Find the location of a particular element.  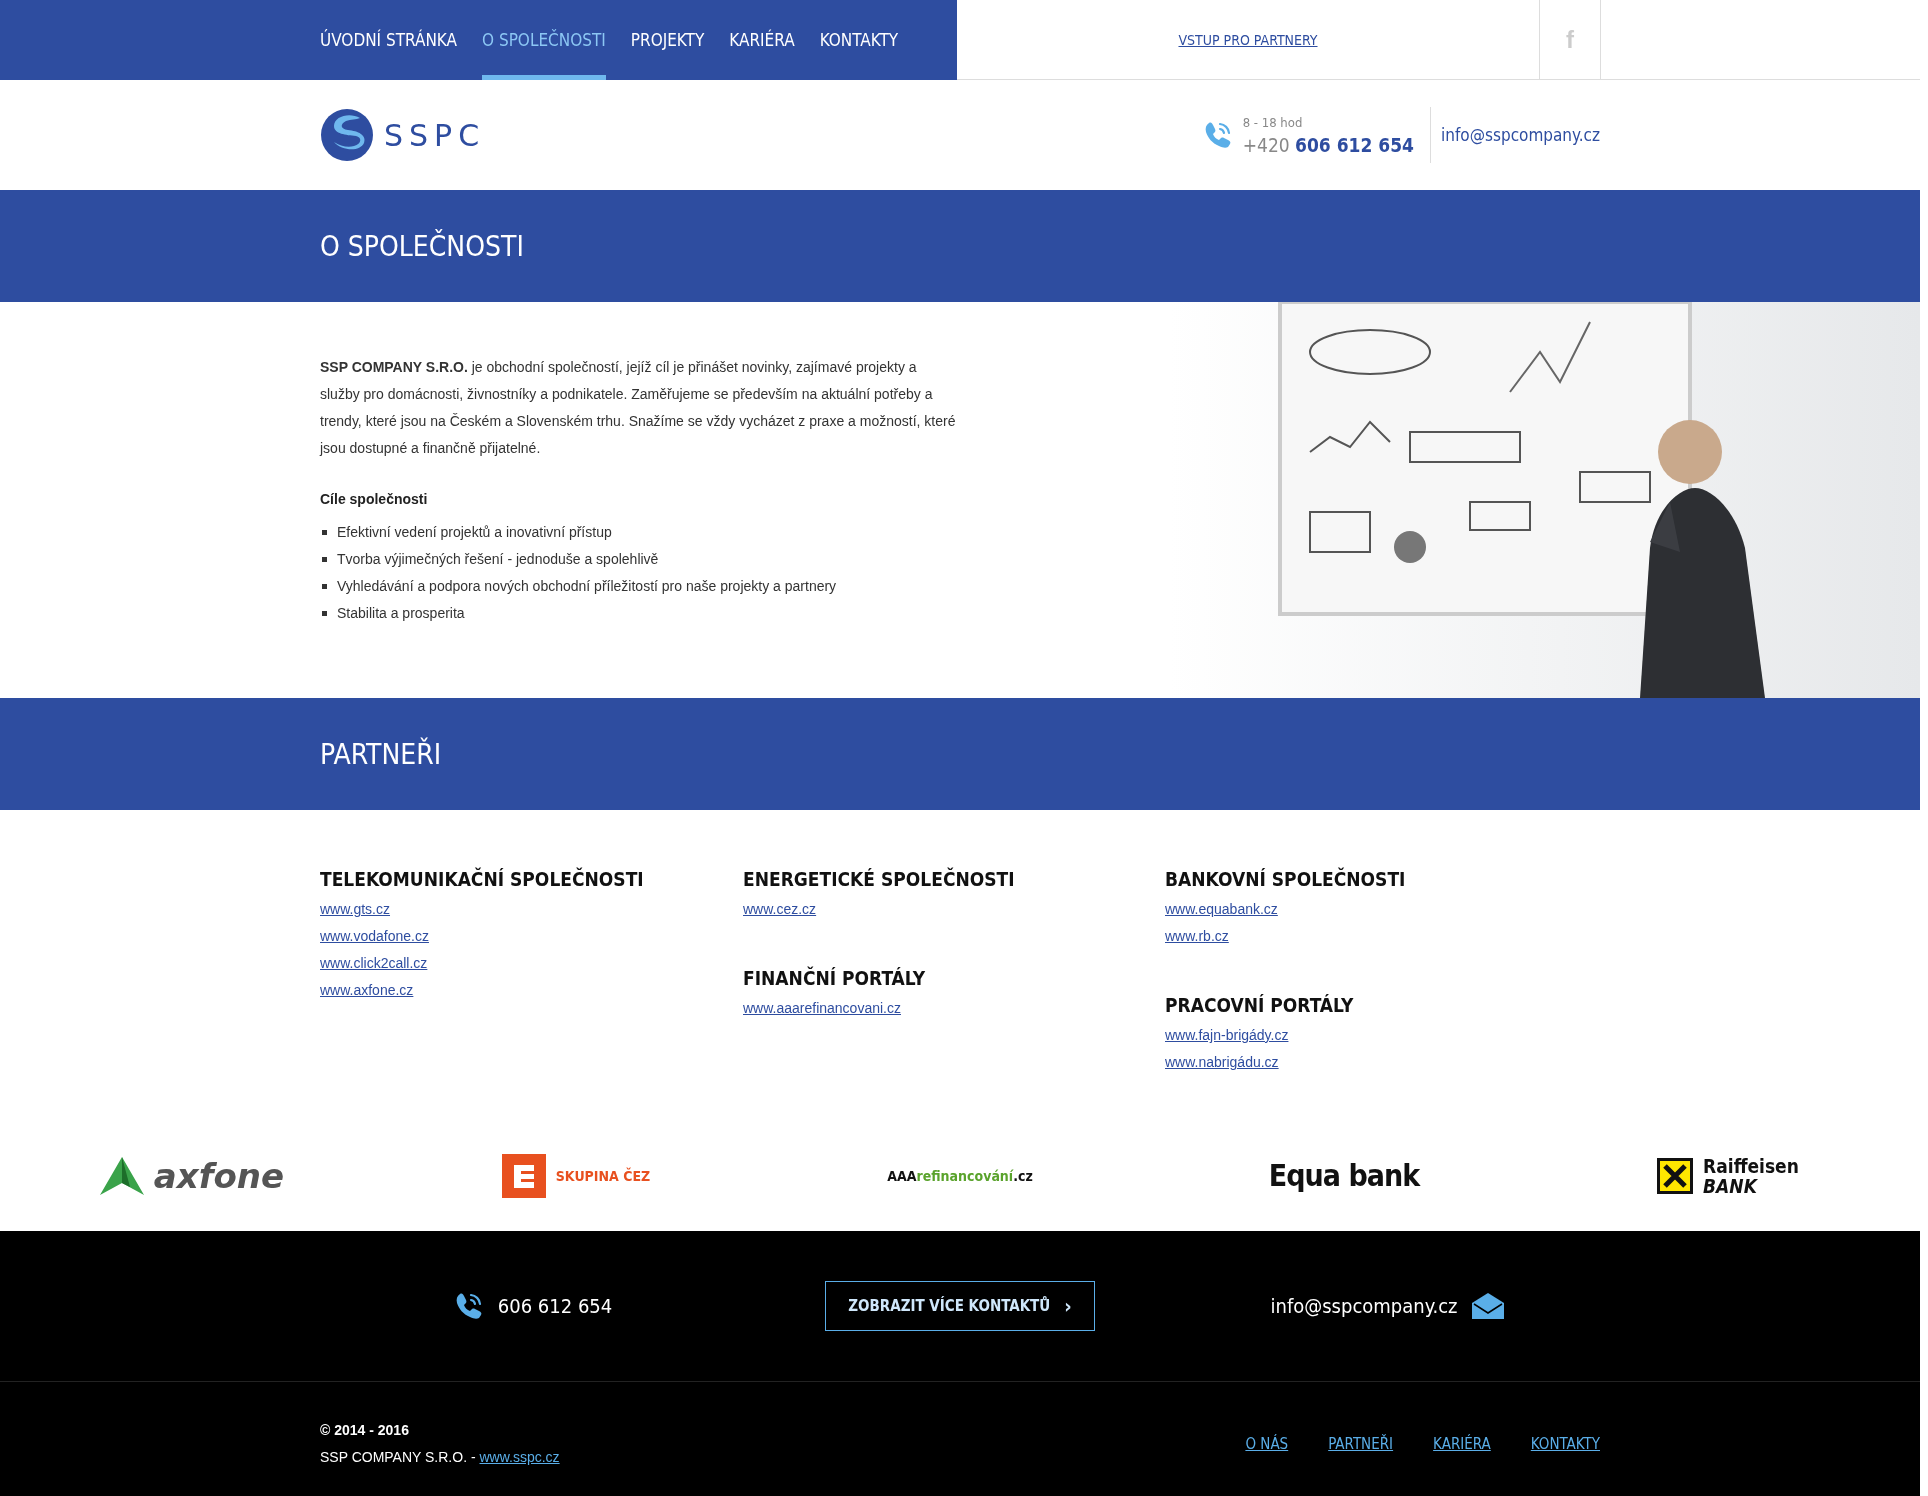

footer-link: KONTAKTY is located at coordinates (1565, 1444).